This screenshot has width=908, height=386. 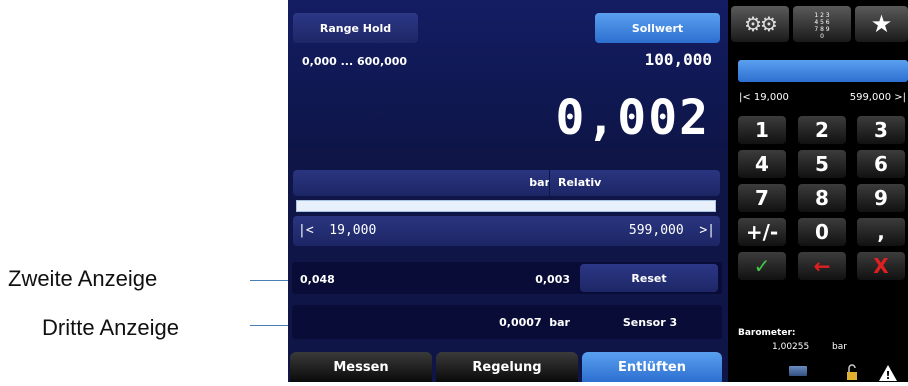 I want to click on range-hold-button: Range Hold, so click(x=355, y=28).